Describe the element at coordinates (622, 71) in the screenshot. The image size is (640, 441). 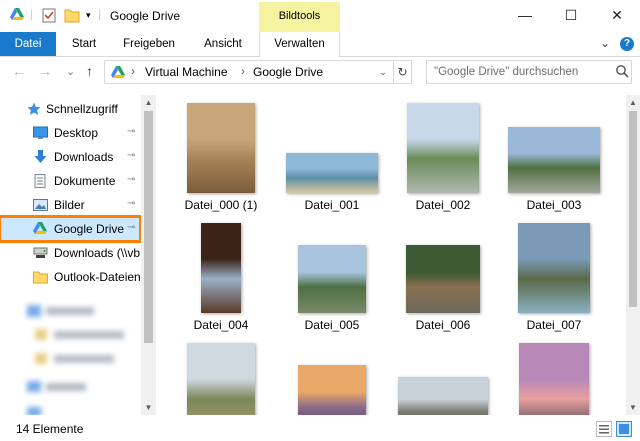
I see `search-icon` at that location.